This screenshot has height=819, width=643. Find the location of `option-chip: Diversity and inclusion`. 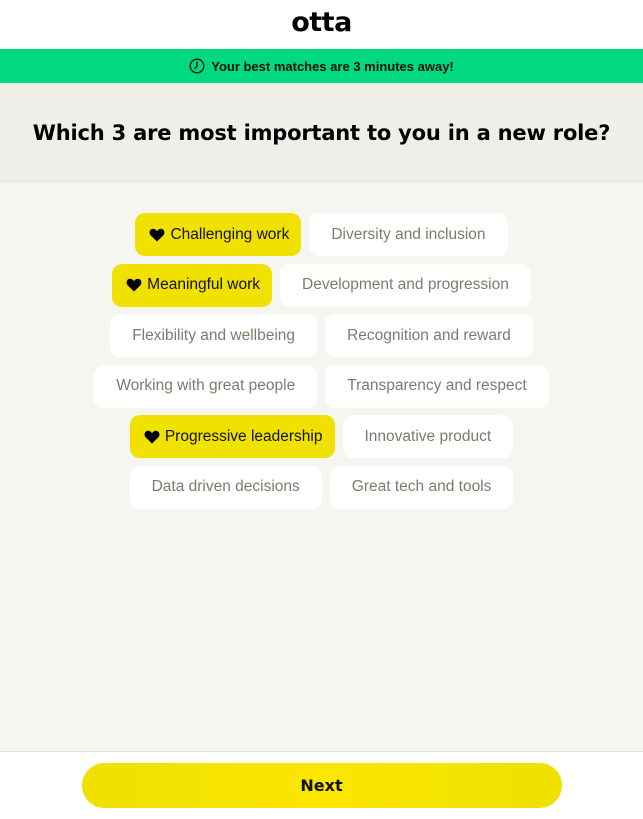

option-chip: Diversity and inclusion is located at coordinates (408, 234).